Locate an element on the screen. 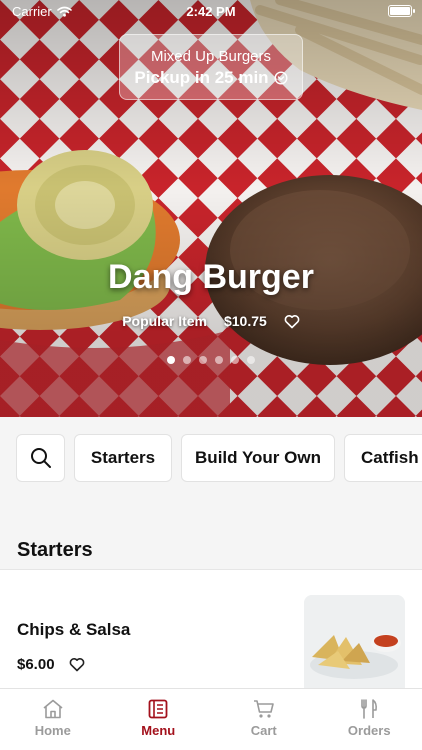 The image size is (422, 750). category-chip-starters: Starters is located at coordinates (123, 458).